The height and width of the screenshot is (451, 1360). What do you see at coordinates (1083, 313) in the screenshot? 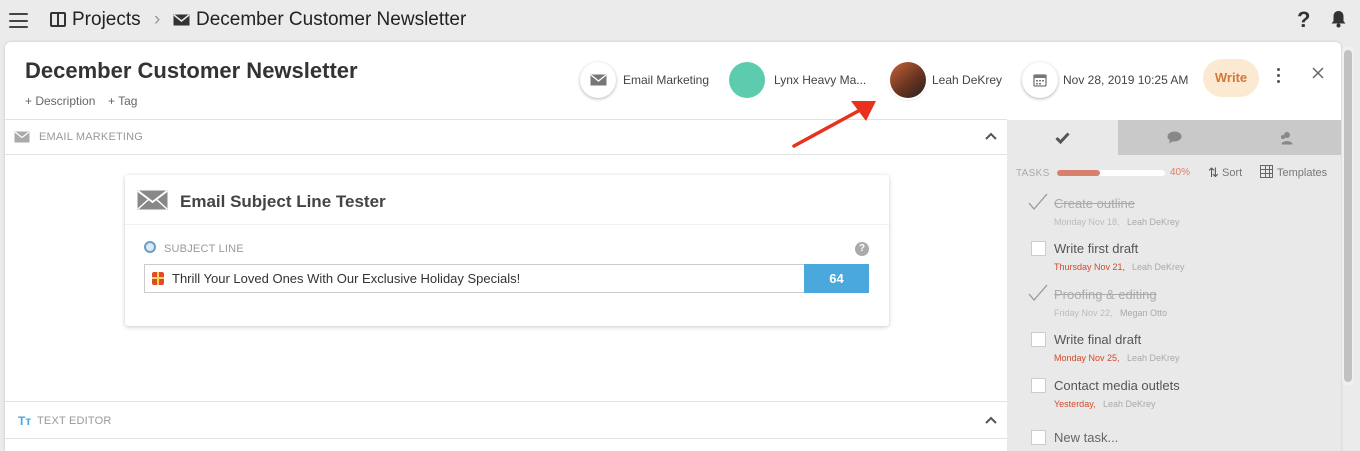
I see `task-due-date: Friday Nov 22,` at bounding box center [1083, 313].